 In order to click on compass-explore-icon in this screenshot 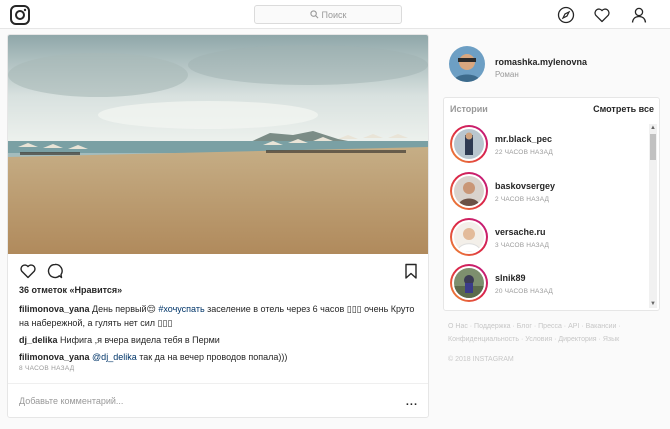, I will do `click(566, 15)`.